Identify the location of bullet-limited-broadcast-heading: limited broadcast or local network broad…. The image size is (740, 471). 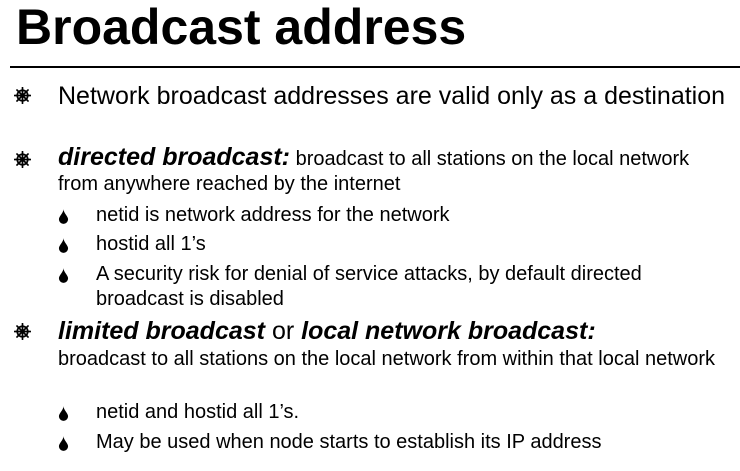
(393, 331).